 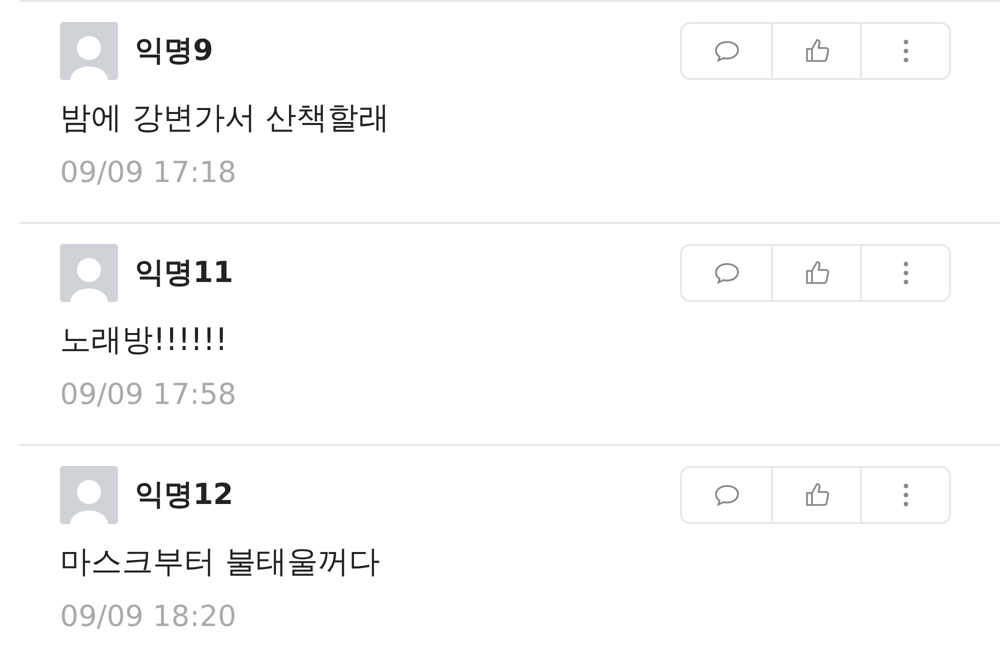 I want to click on author-name: 익명11, so click(x=184, y=272).